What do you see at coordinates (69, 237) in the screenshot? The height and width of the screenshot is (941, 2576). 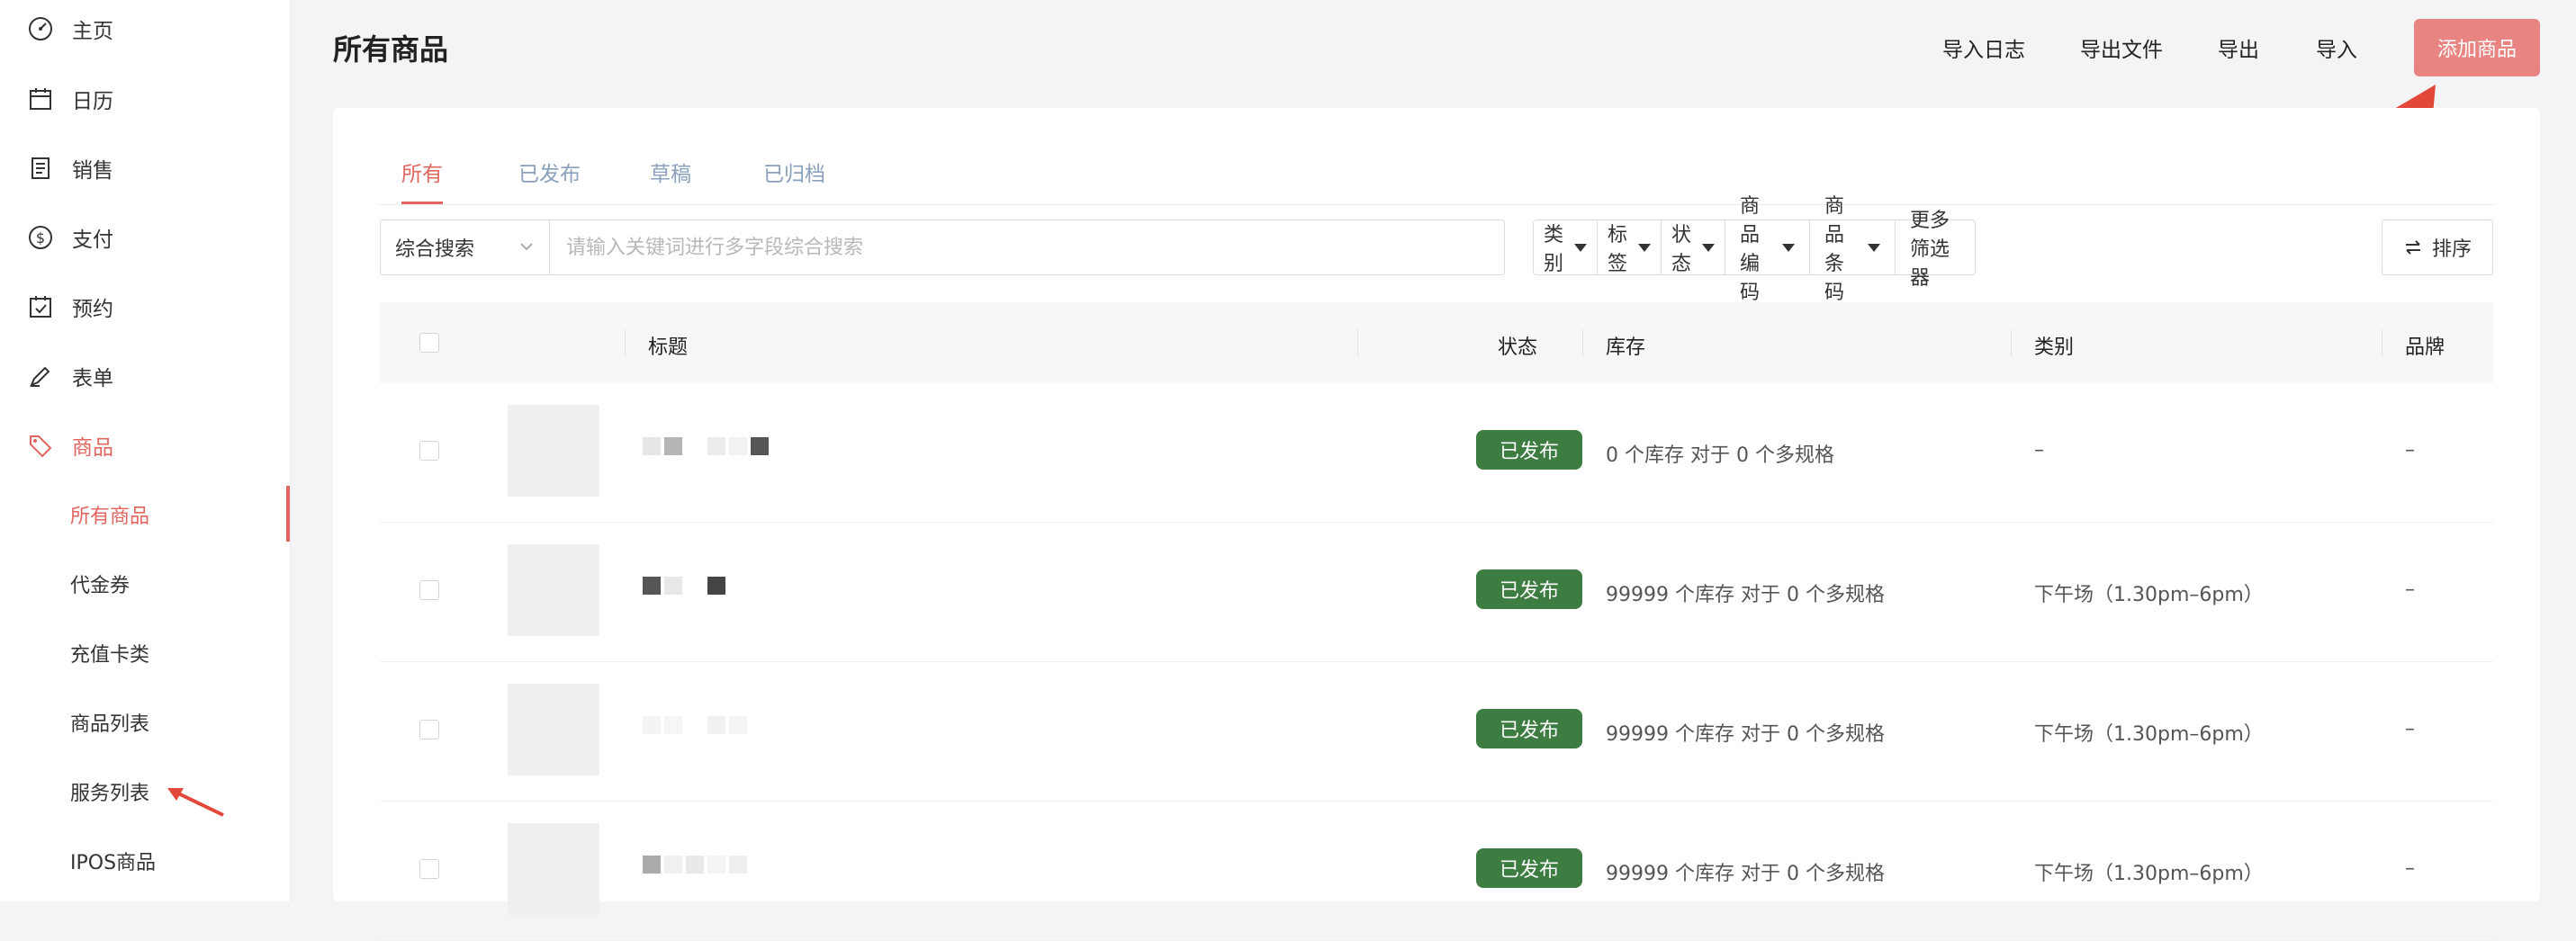 I see `sidebar-item-payment: $ 支付` at bounding box center [69, 237].